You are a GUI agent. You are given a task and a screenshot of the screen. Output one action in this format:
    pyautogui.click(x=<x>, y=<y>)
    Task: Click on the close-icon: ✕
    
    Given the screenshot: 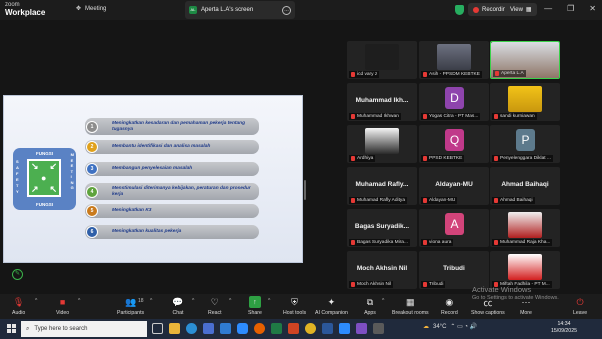 What is the action you would take?
    pyautogui.click(x=592, y=8)
    